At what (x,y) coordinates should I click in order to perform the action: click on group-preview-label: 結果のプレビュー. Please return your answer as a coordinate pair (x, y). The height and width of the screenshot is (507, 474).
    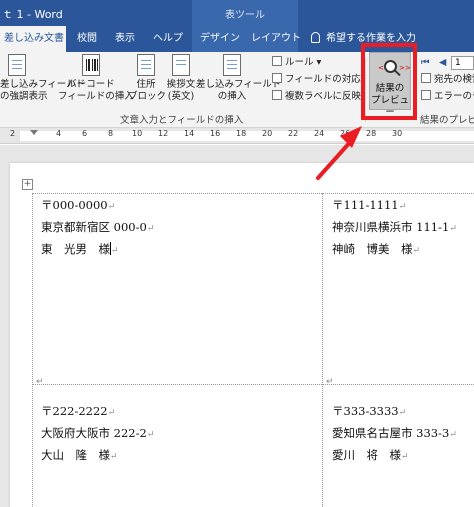
    Looking at the image, I should click on (447, 120).